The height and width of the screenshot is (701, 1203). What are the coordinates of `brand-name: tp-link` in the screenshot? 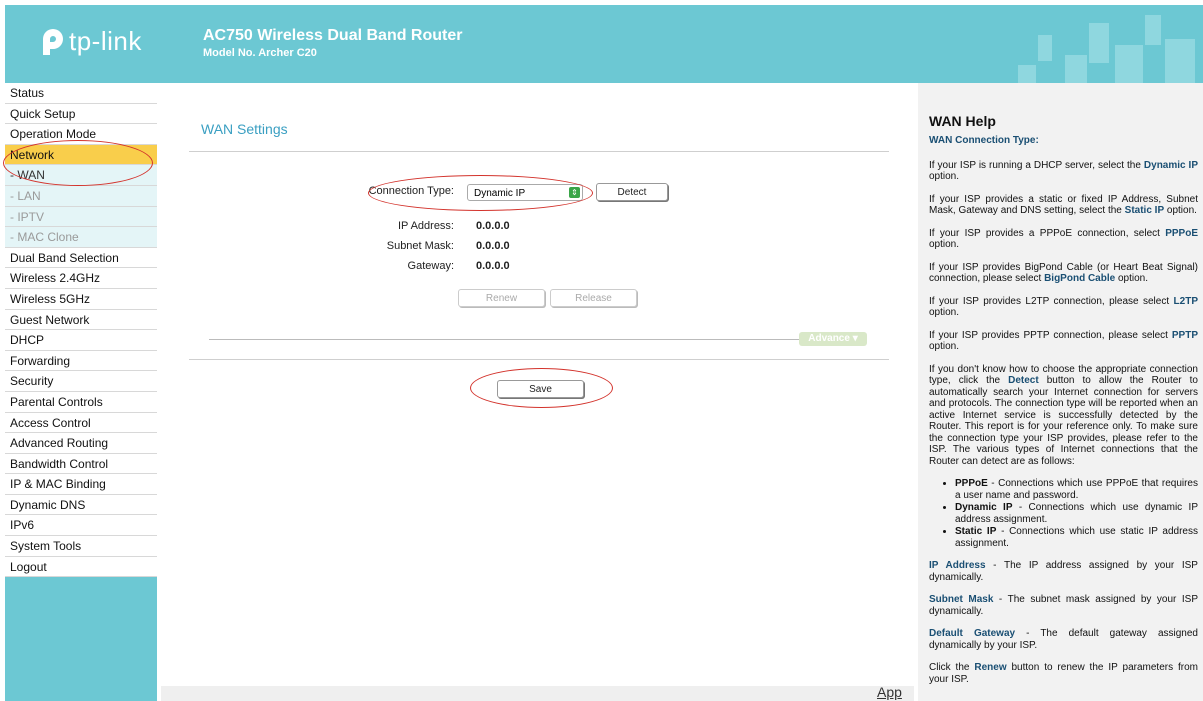 It's located at (105, 40).